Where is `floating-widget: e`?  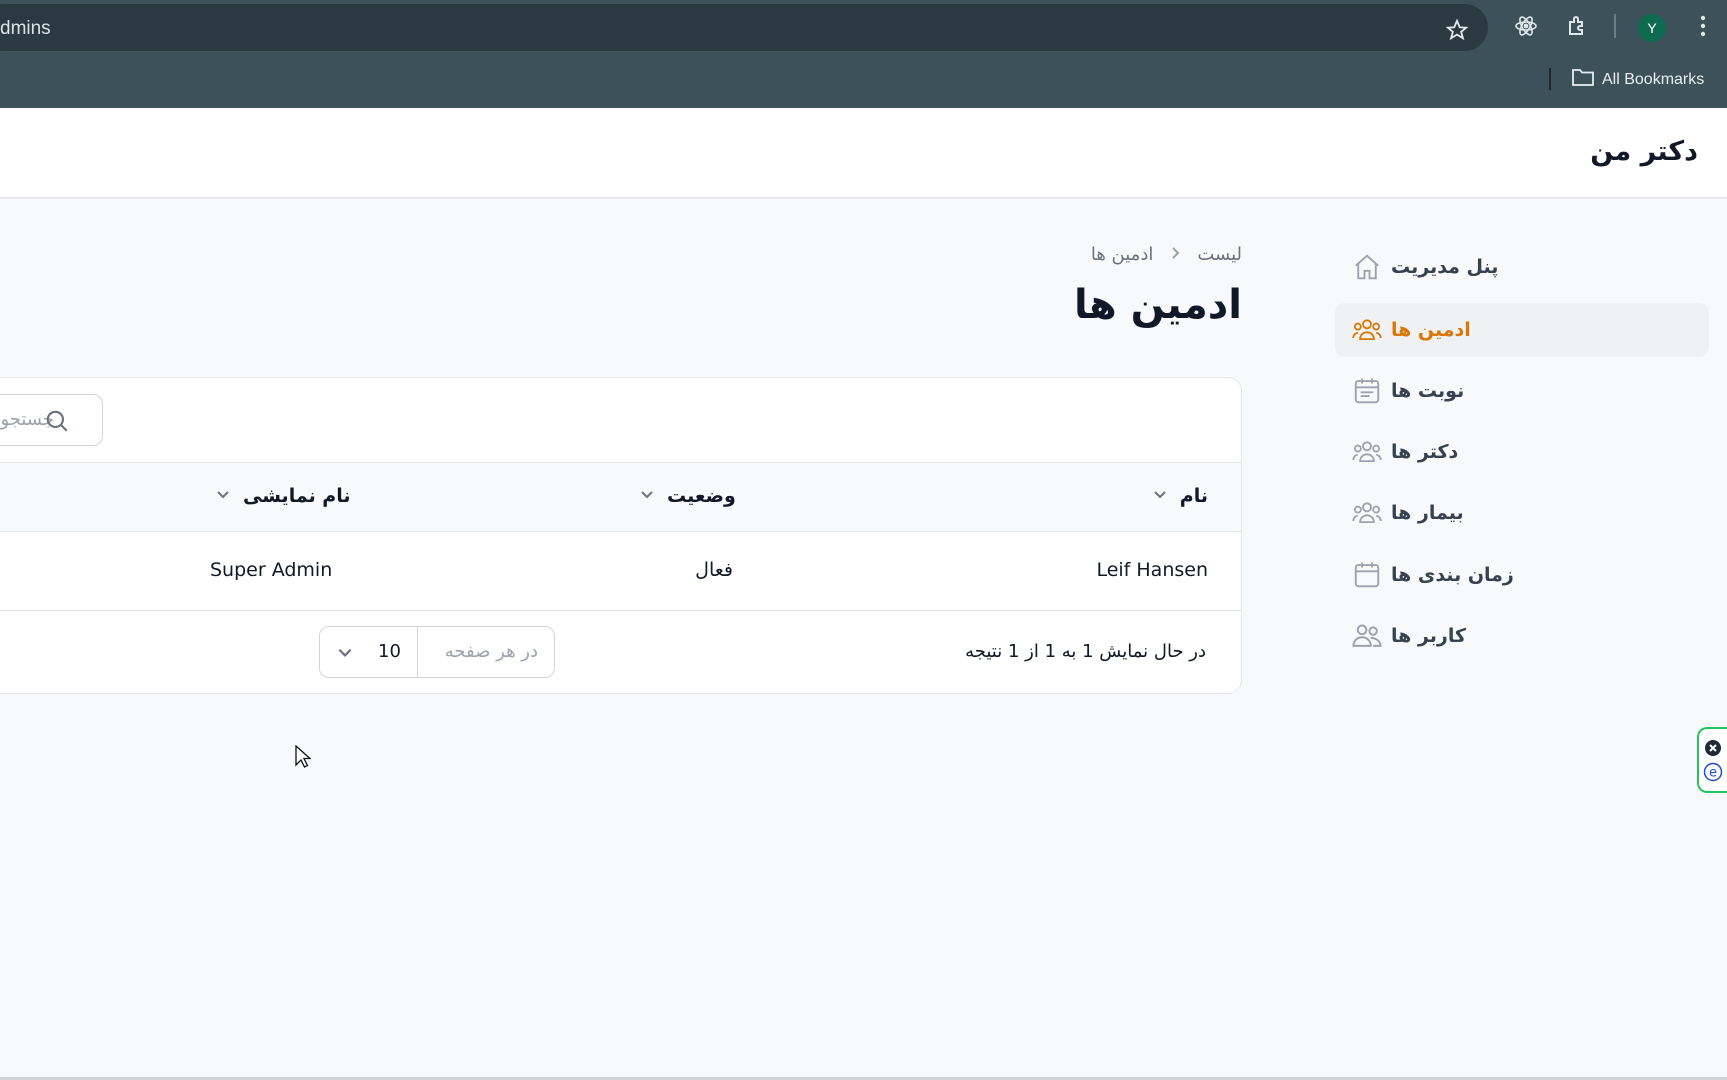
floating-widget: e is located at coordinates (1712, 760).